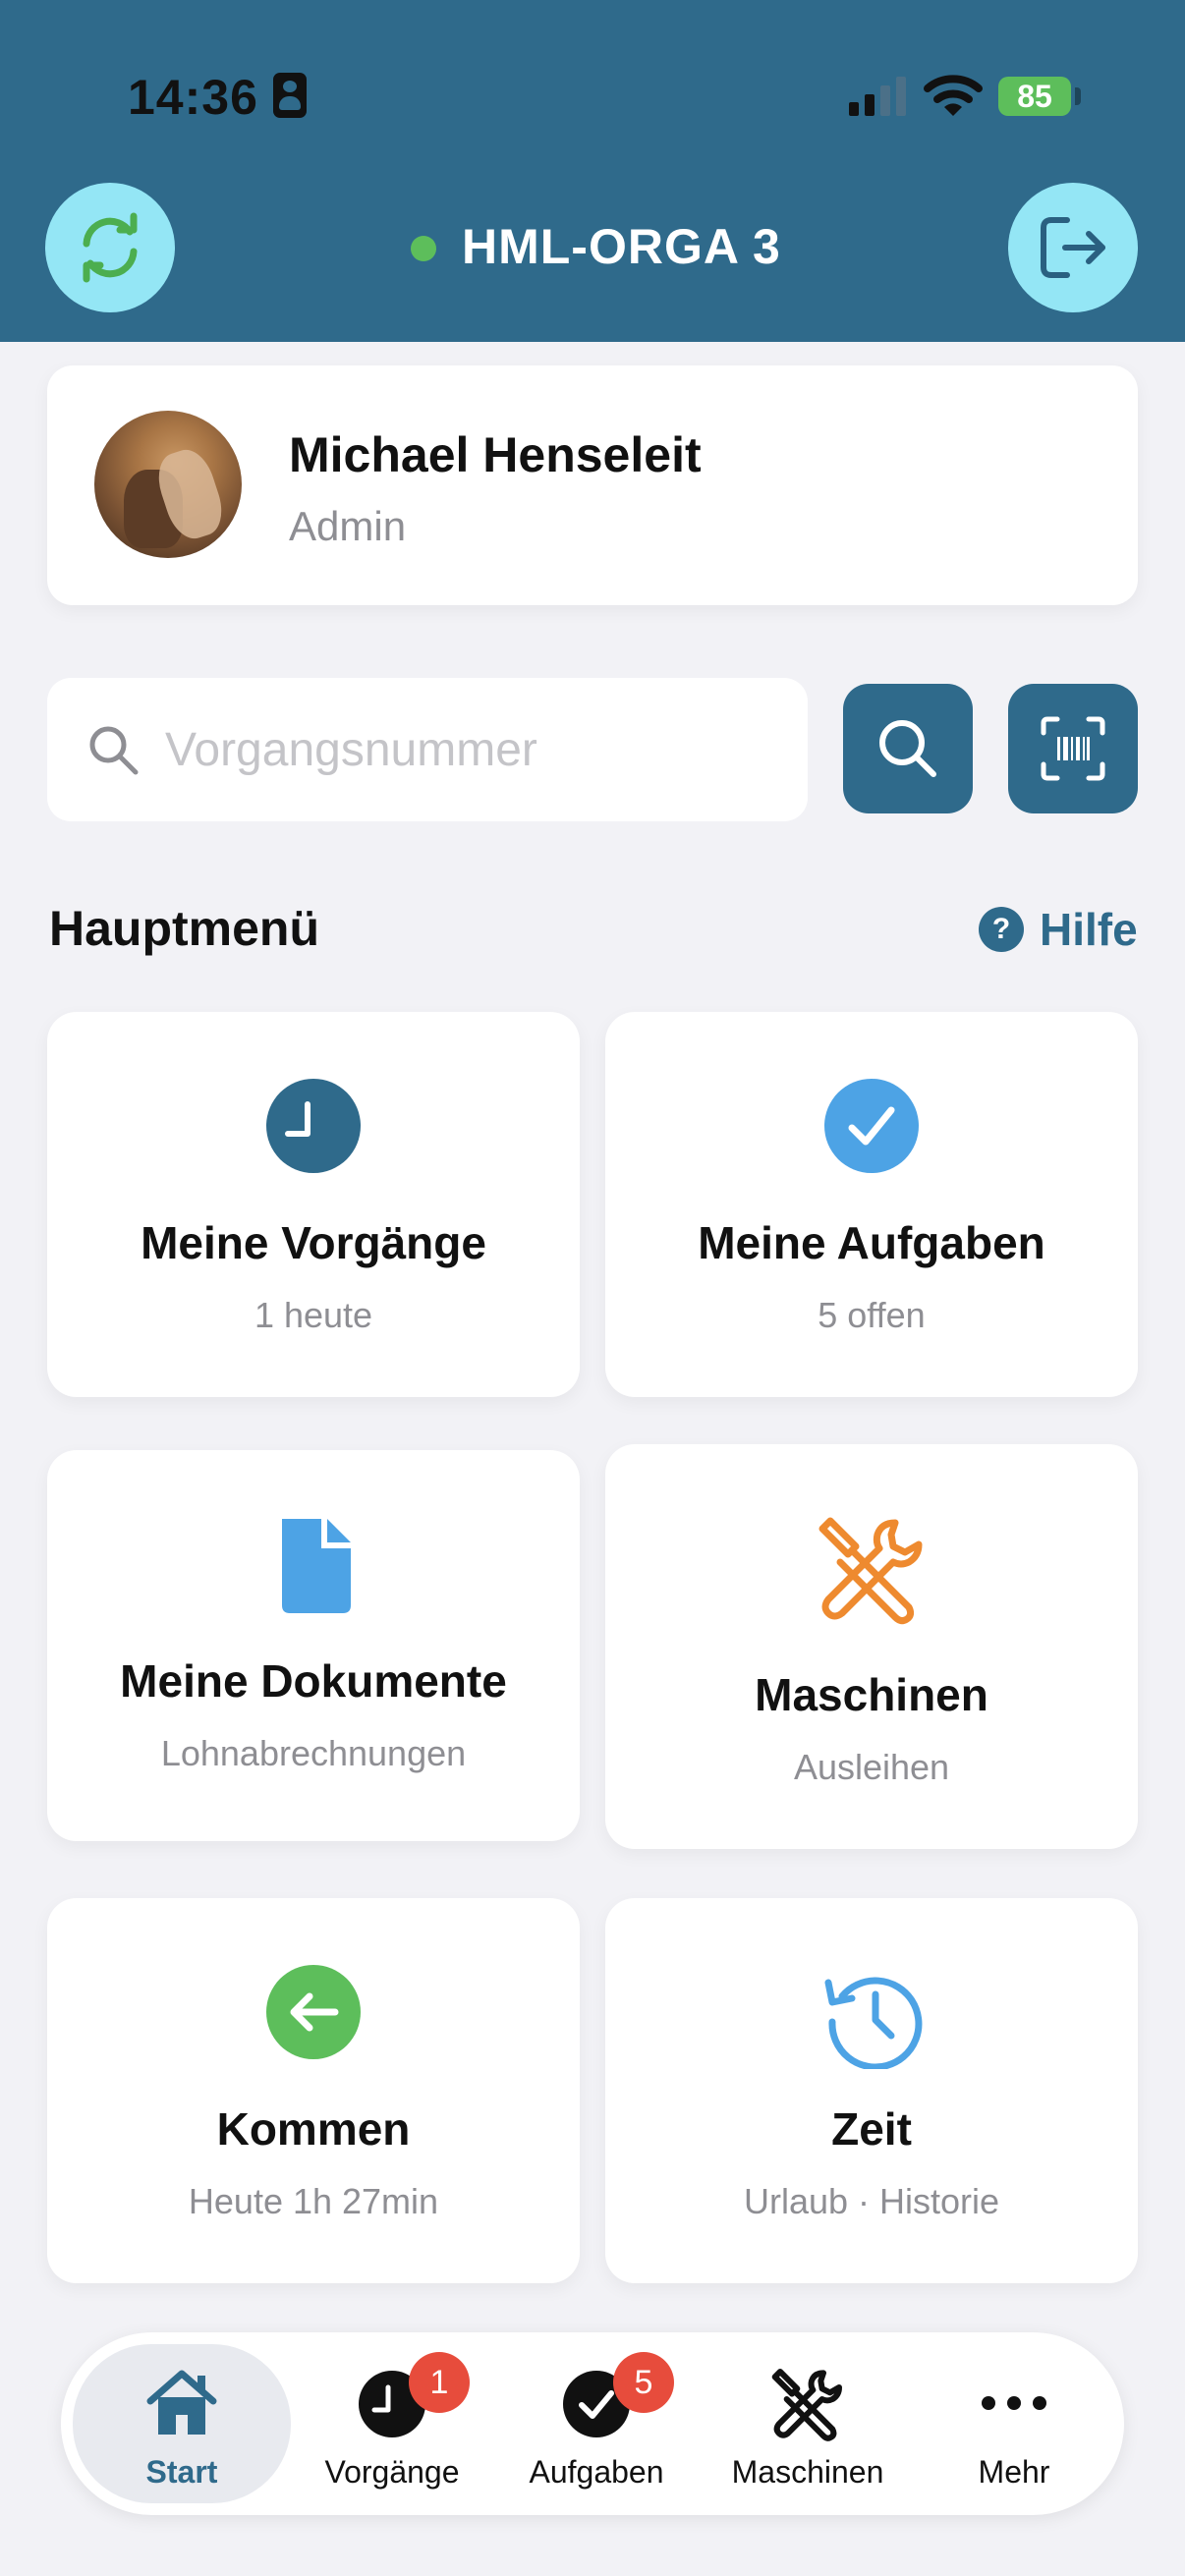  I want to click on tile-label: Meine Dokumente, so click(314, 1681).